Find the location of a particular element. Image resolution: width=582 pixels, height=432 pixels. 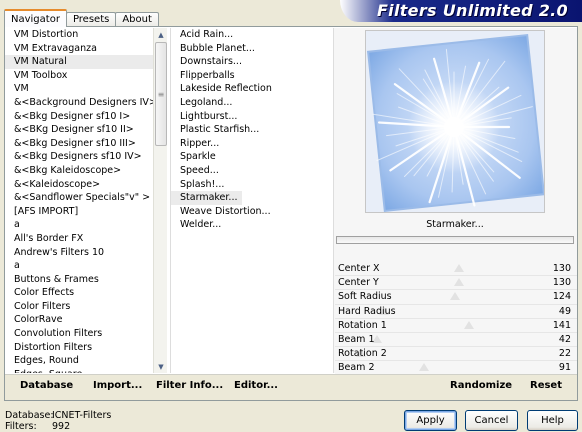

tab-bar: Navigator Presets About is located at coordinates (81, 18).